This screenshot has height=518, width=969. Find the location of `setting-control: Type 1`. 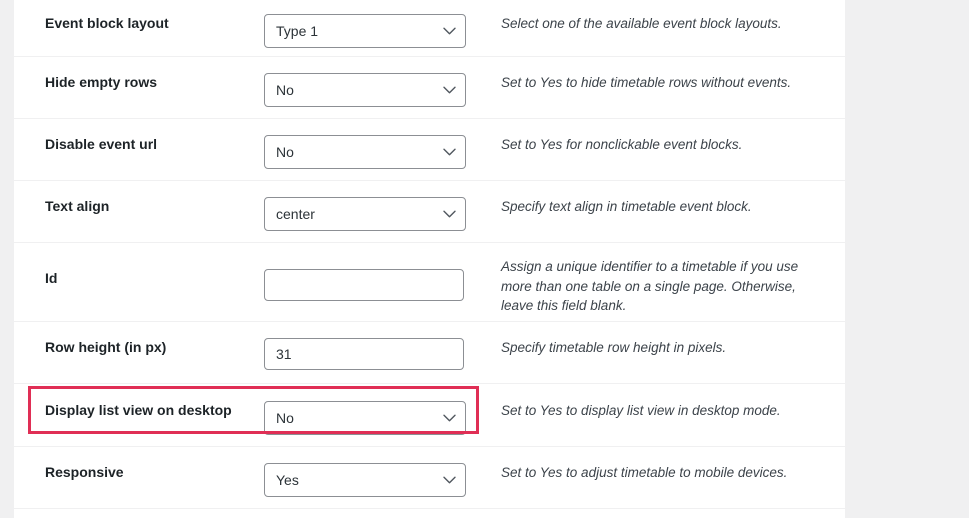

setting-control: Type 1 is located at coordinates (382, 24).